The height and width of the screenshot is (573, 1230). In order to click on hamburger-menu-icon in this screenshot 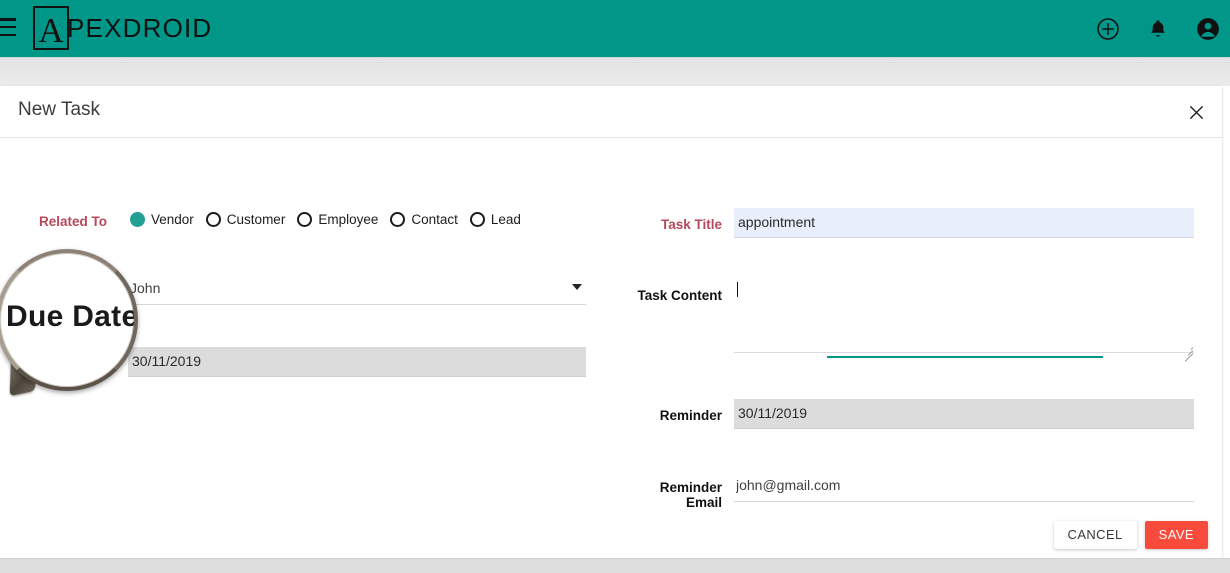, I will do `click(8, 27)`.